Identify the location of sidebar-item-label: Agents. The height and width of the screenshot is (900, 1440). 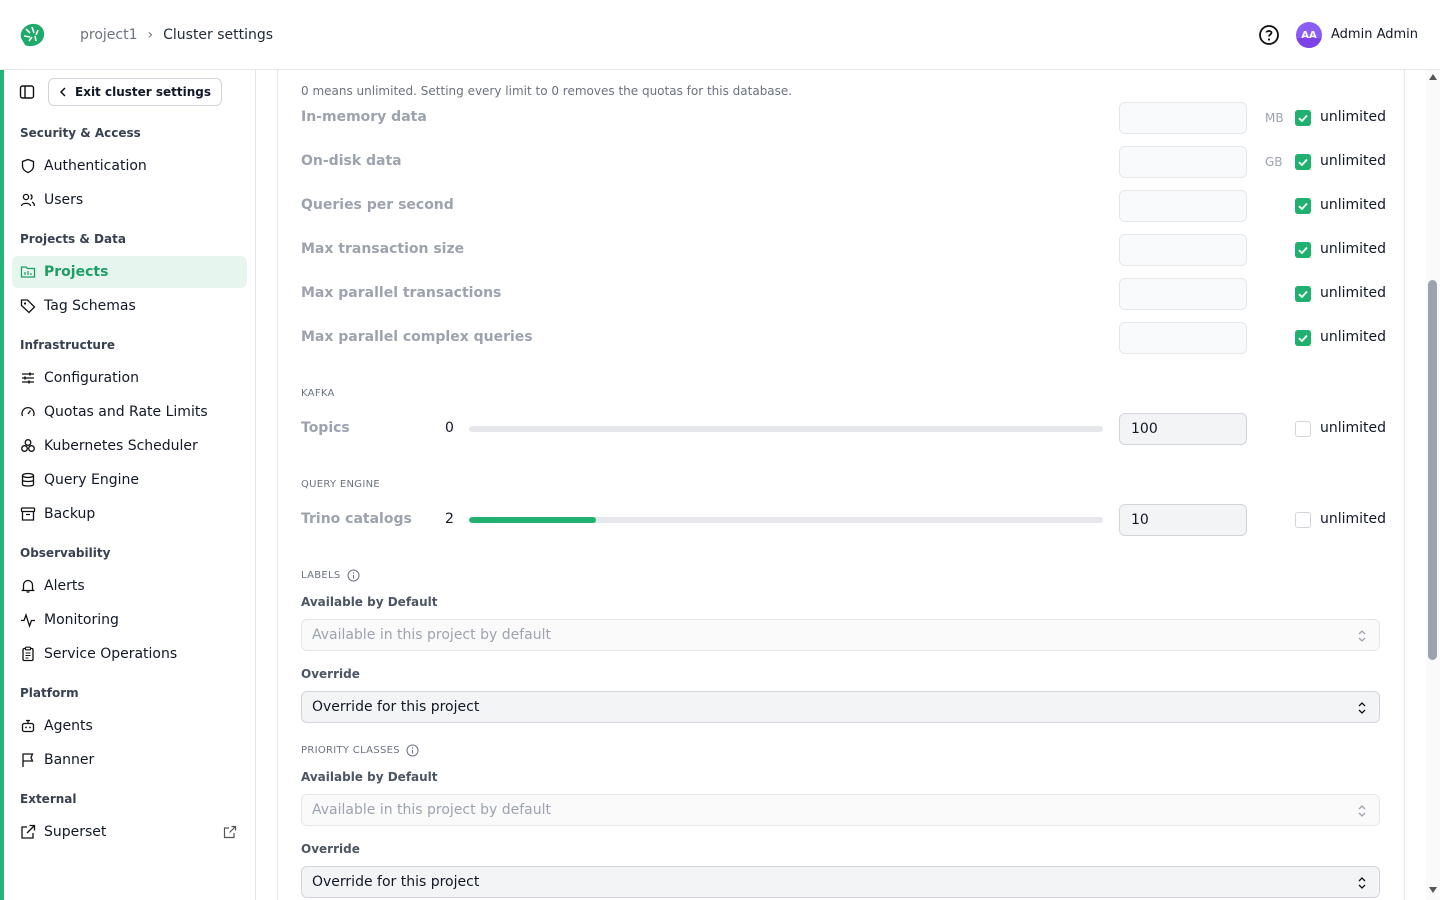
(68, 726).